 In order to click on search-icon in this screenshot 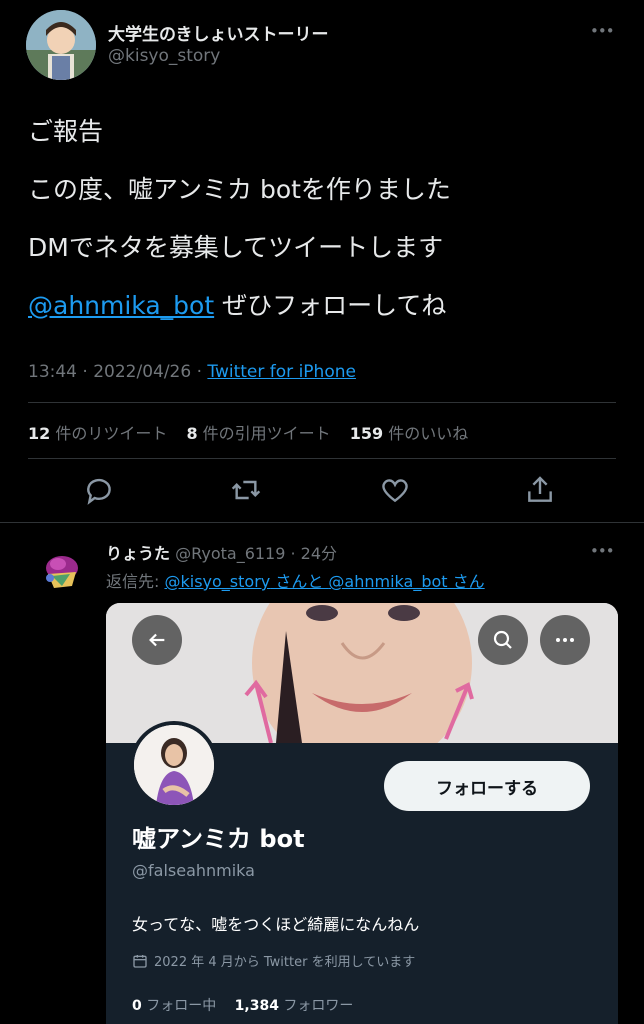, I will do `click(503, 640)`.